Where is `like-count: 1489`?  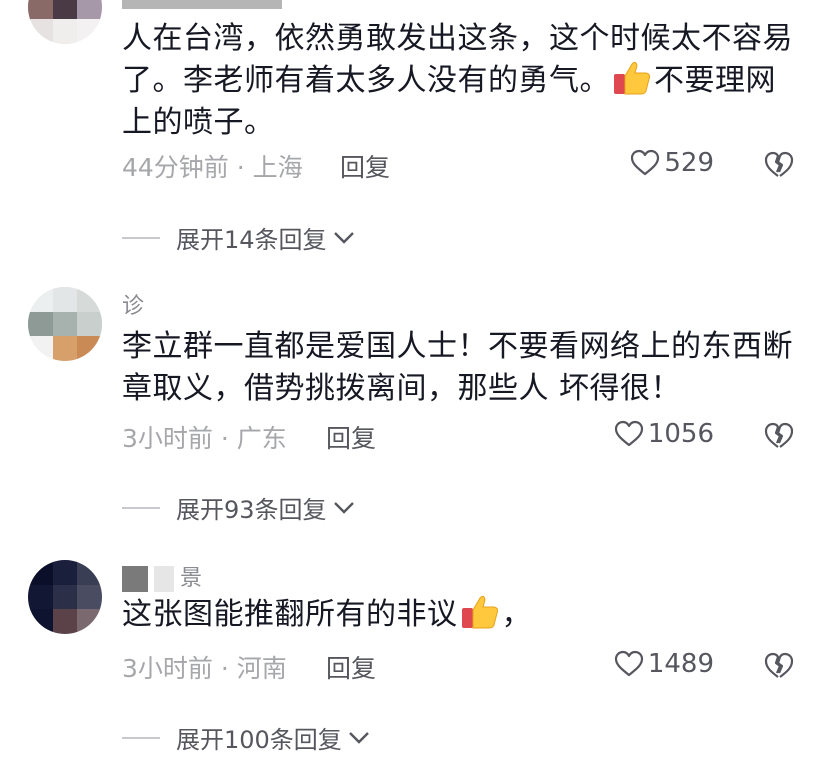
like-count: 1489 is located at coordinates (680, 664).